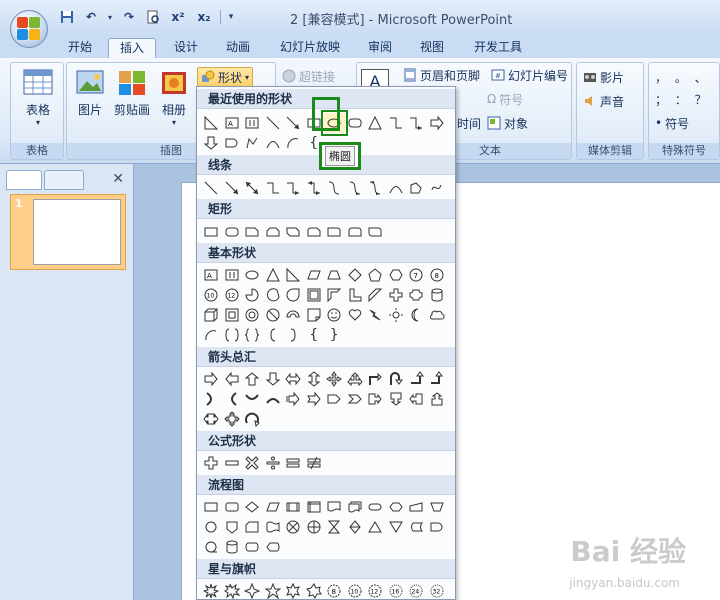  I want to click on flowchart-punched-tape-shape, so click(273, 527).